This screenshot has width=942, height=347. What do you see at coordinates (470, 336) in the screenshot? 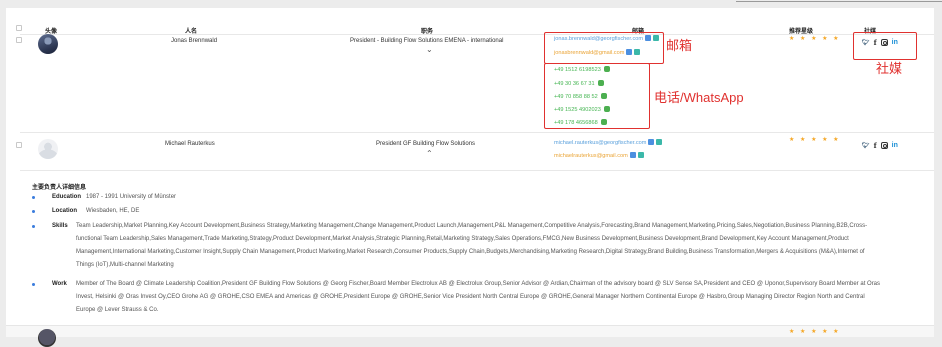
I see `table-row: ★ ★ ★ ★ ★` at bounding box center [470, 336].